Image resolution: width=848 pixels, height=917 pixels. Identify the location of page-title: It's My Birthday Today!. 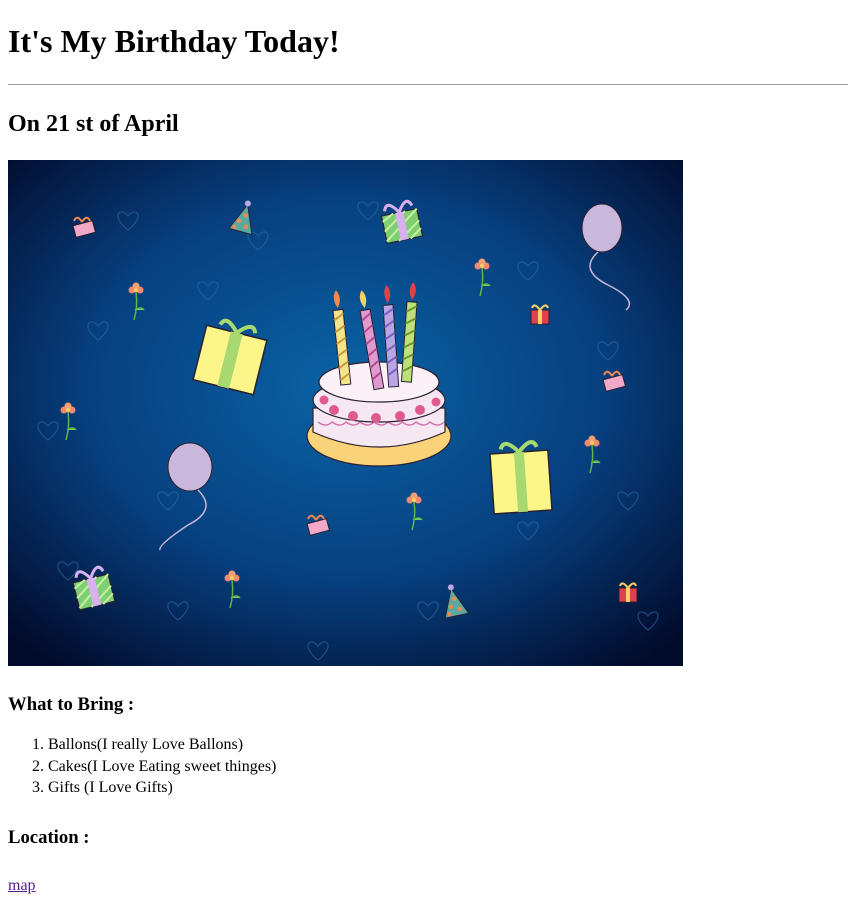
(174, 41).